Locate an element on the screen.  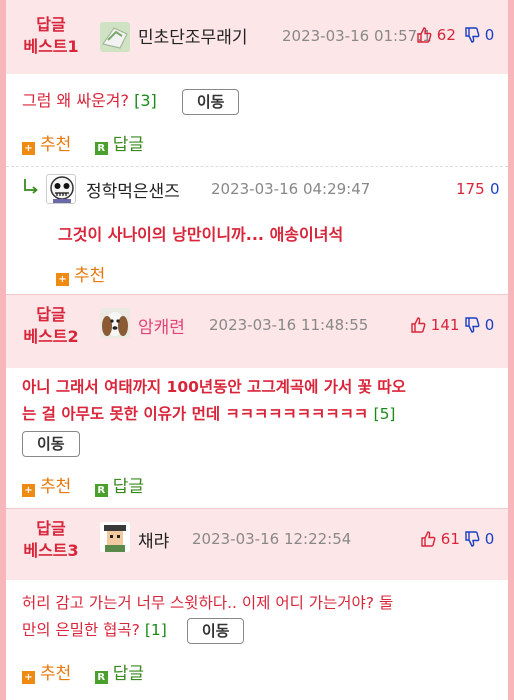
reply-count: [1] is located at coordinates (156, 630).